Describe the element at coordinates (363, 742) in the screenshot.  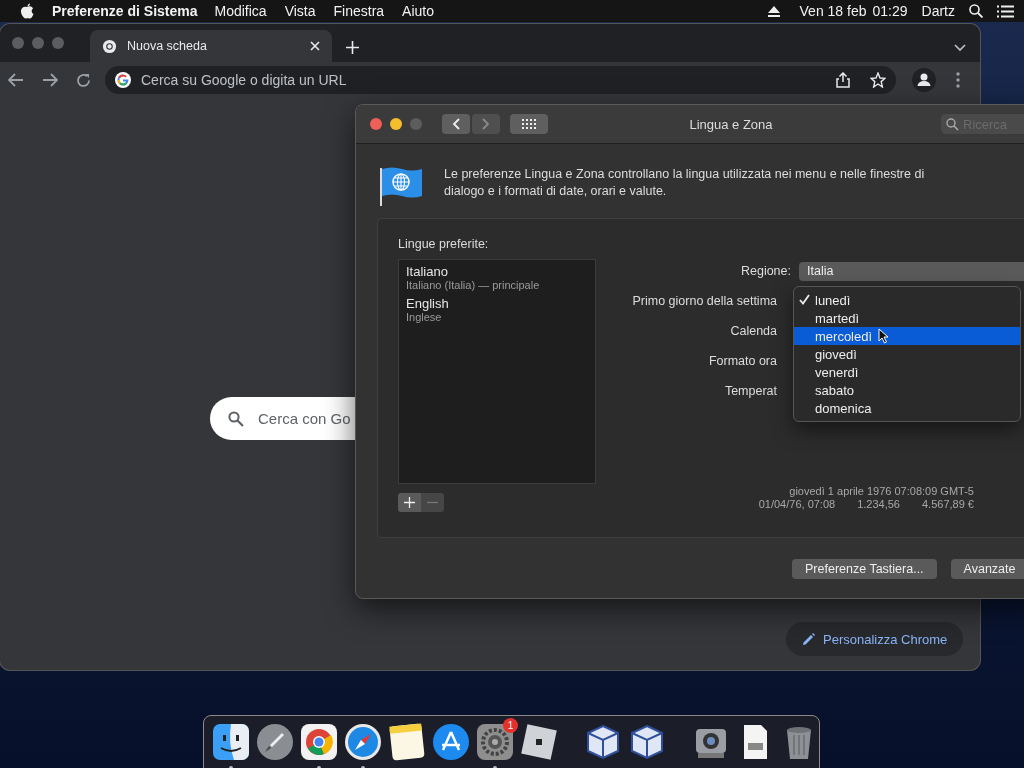
I see `compass-icon` at that location.